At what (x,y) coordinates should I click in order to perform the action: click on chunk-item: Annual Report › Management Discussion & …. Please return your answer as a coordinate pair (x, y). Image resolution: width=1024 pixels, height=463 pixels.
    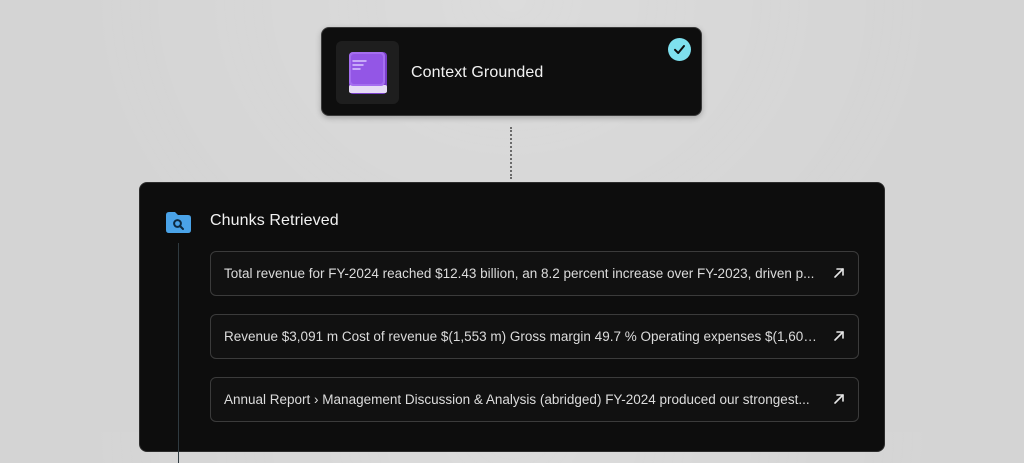
    Looking at the image, I should click on (534, 399).